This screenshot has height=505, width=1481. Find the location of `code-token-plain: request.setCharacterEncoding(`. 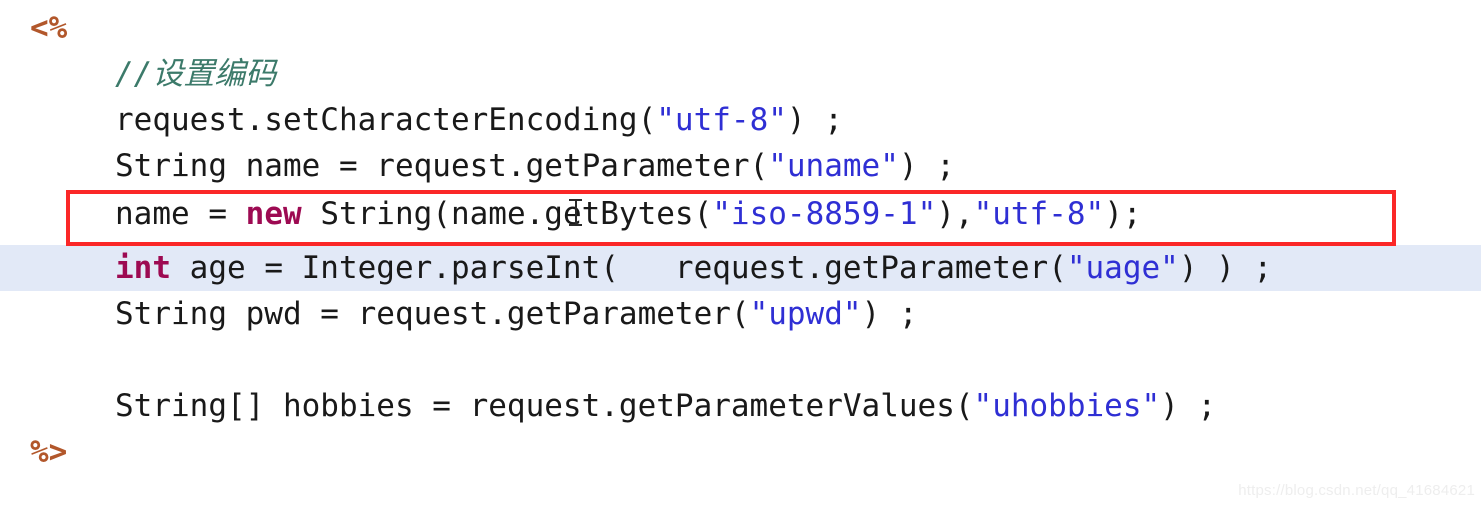

code-token-plain: request.setCharacterEncoding( is located at coordinates (386, 120).